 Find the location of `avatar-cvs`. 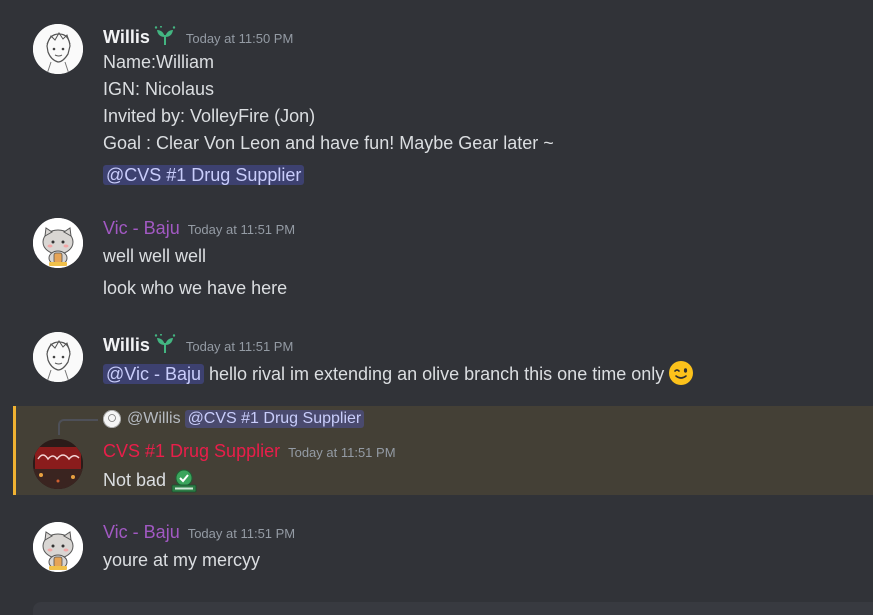

avatar-cvs is located at coordinates (58, 464).